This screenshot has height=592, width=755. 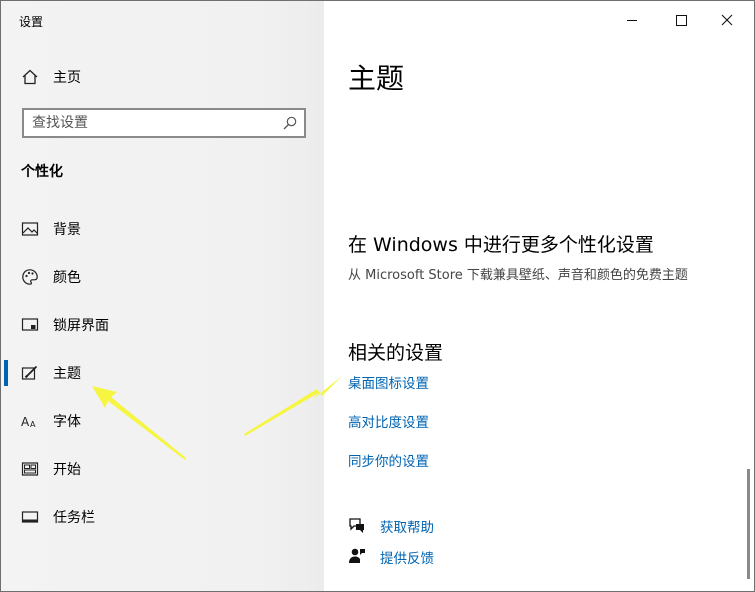 I want to click on search-input, so click(x=152, y=123).